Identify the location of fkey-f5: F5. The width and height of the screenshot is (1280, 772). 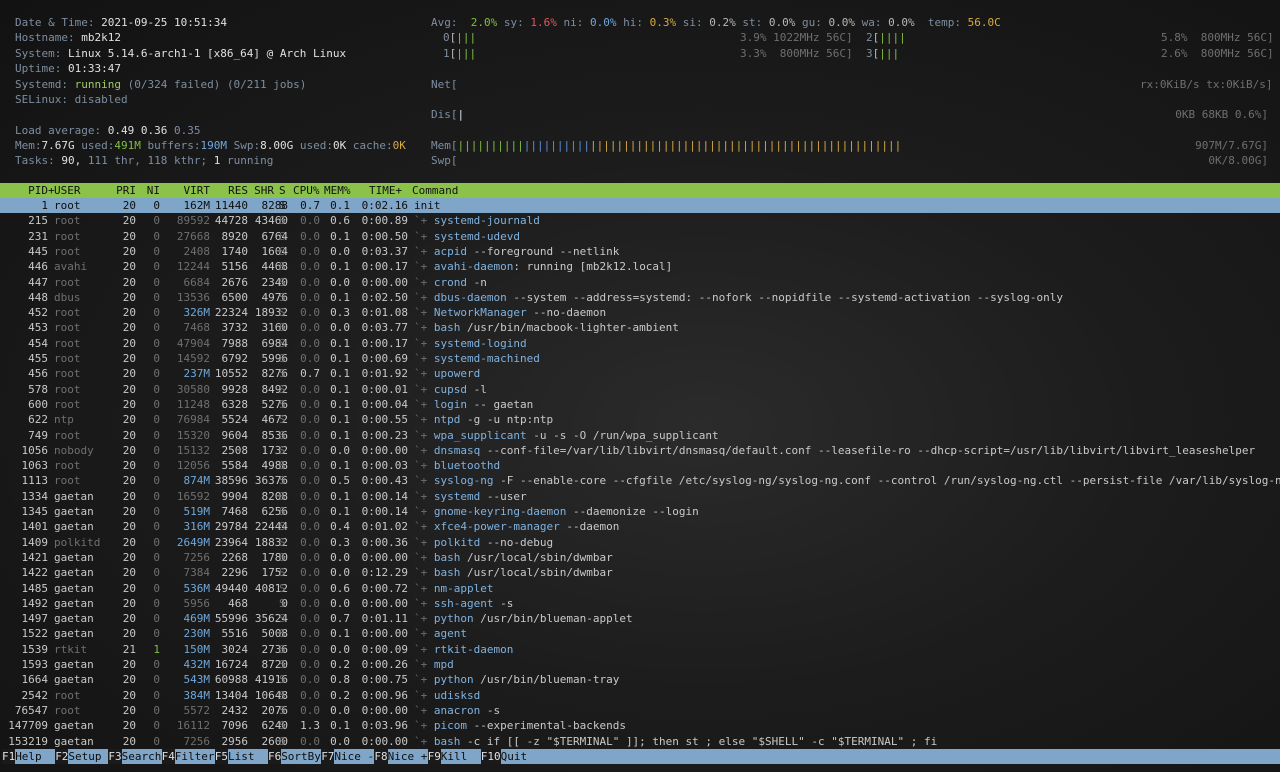
(221, 756).